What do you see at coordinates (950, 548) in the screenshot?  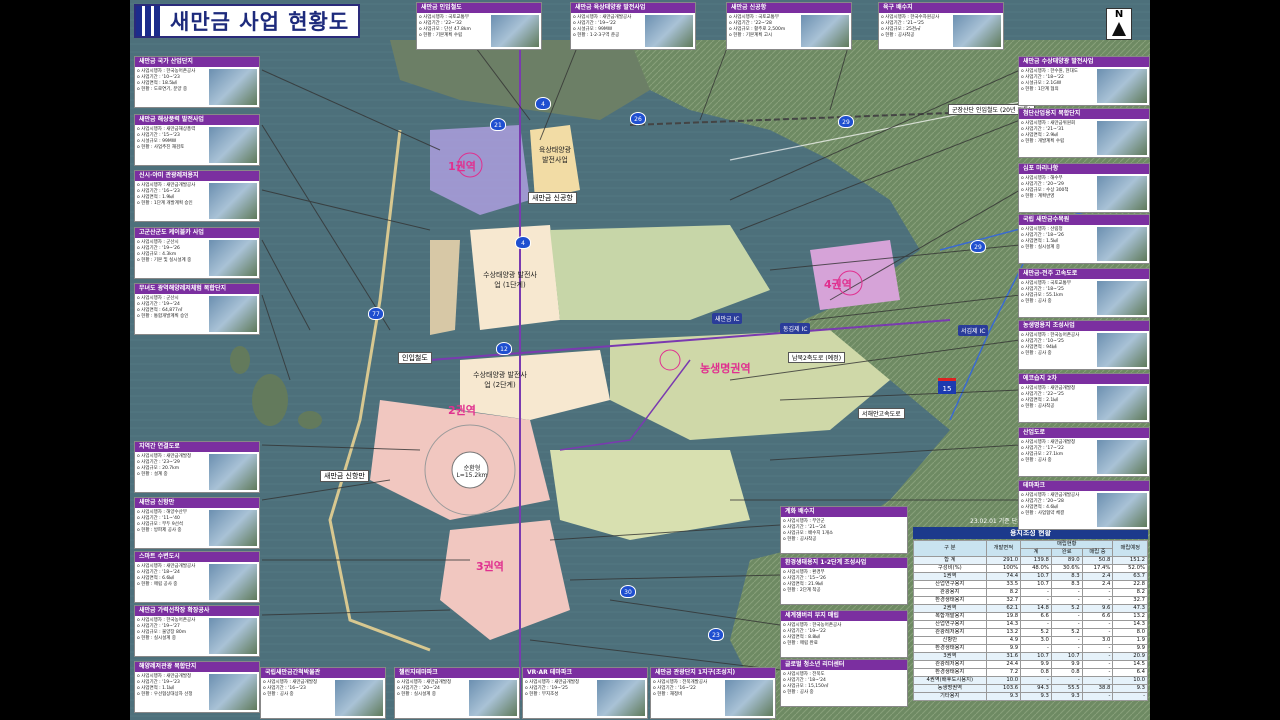 I see `table-header: 구 분` at bounding box center [950, 548].